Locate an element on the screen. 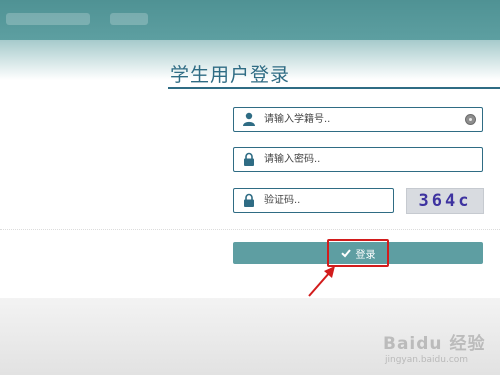 Image resolution: width=500 pixels, height=375 pixels. page-title: 学生用户登录 is located at coordinates (230, 75).